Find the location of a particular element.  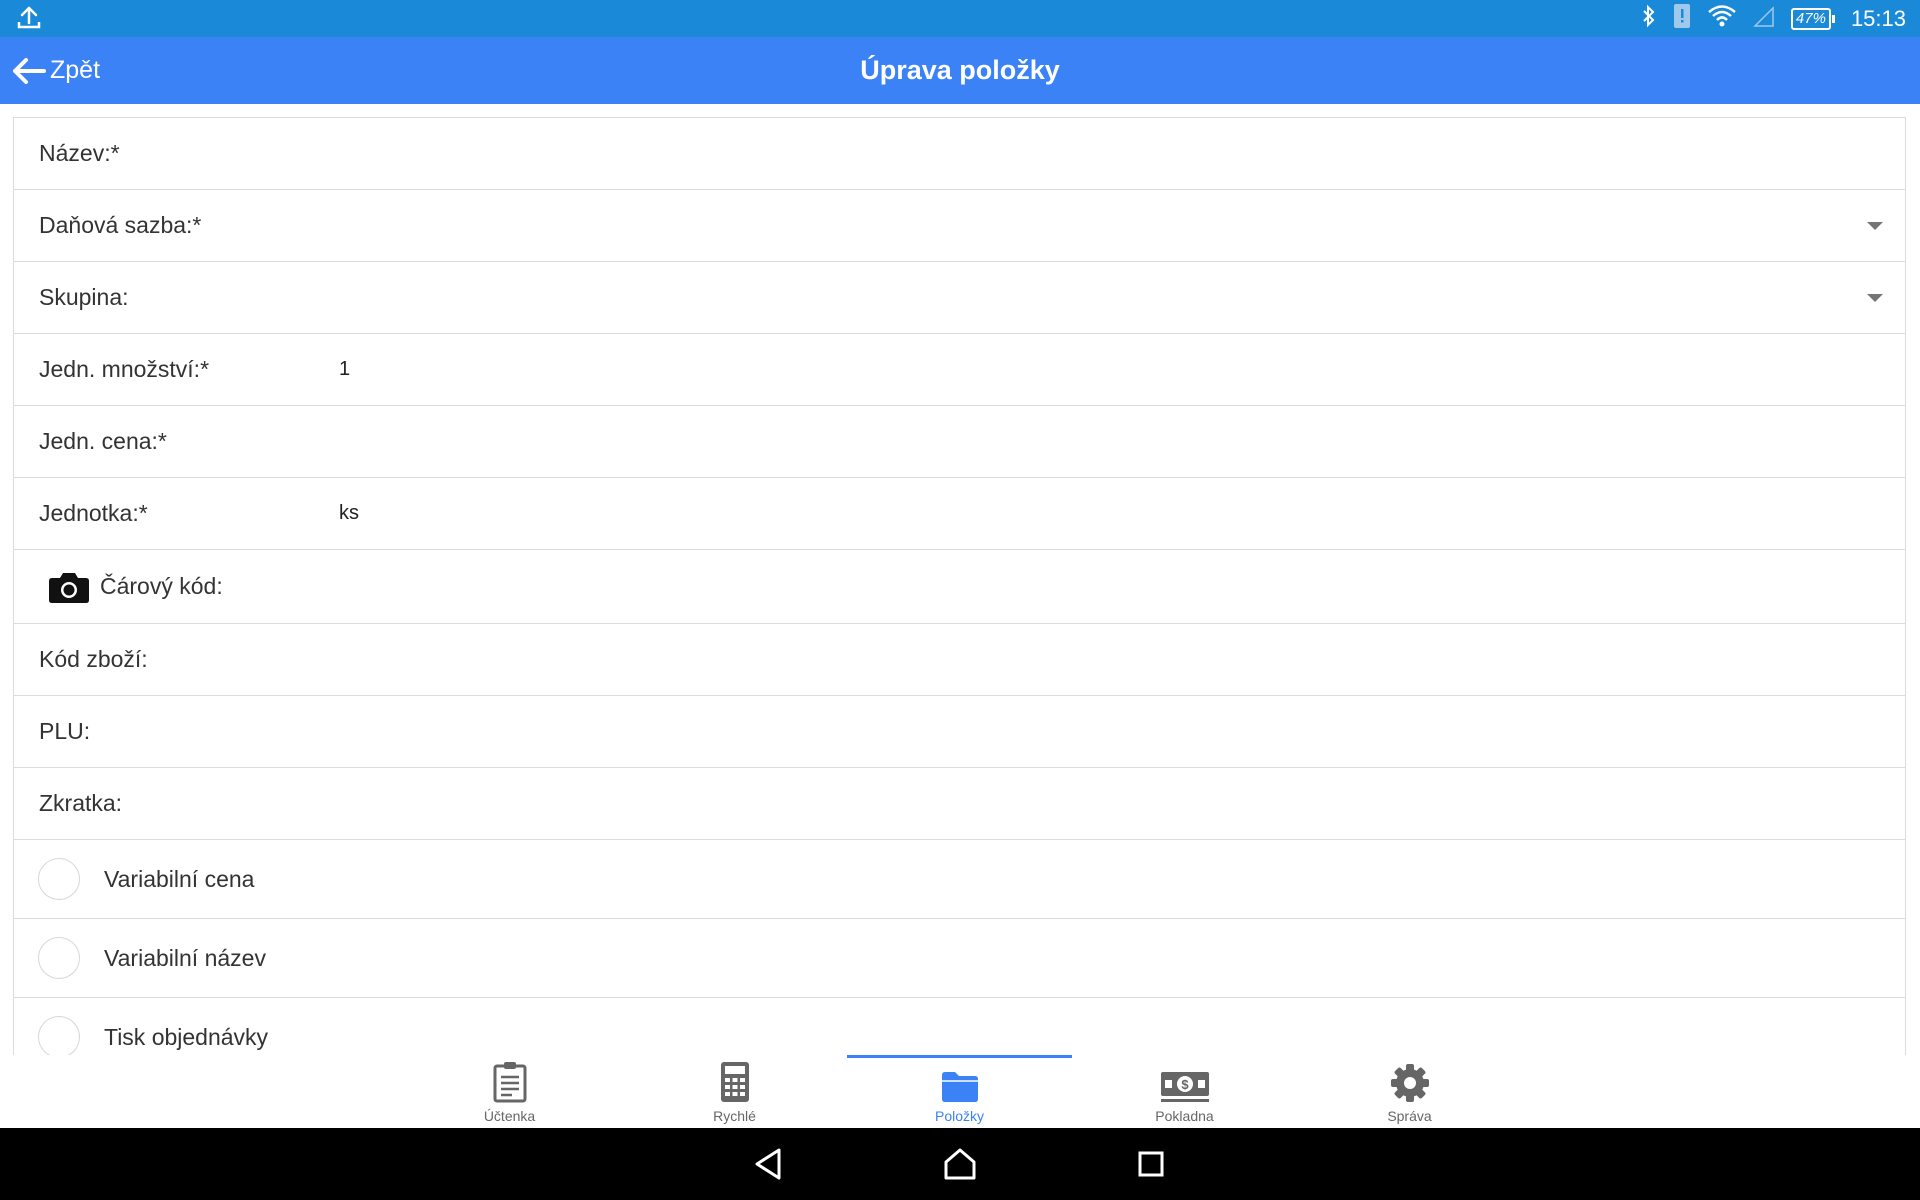

nav-item-quick: Rychlé is located at coordinates (734, 1091).